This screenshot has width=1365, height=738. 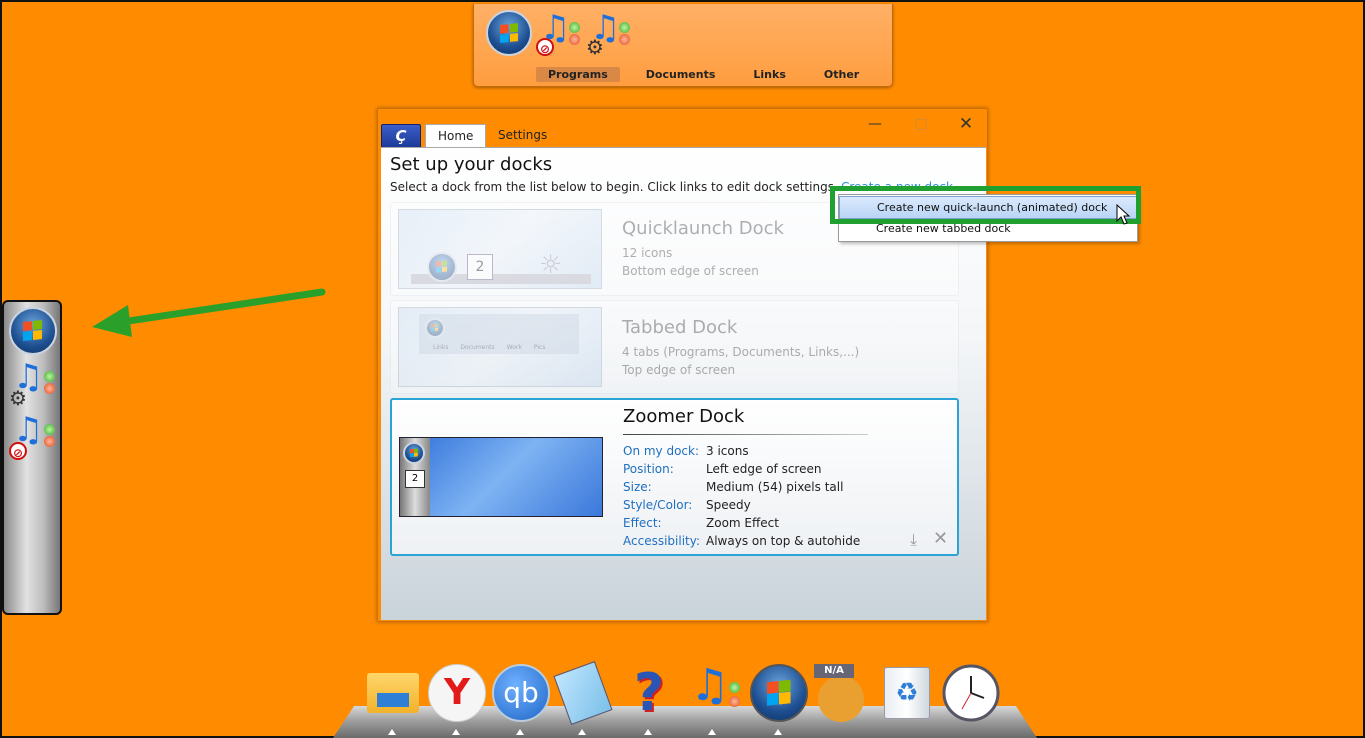 What do you see at coordinates (401, 136) in the screenshot?
I see `app-logo-icon: Ç` at bounding box center [401, 136].